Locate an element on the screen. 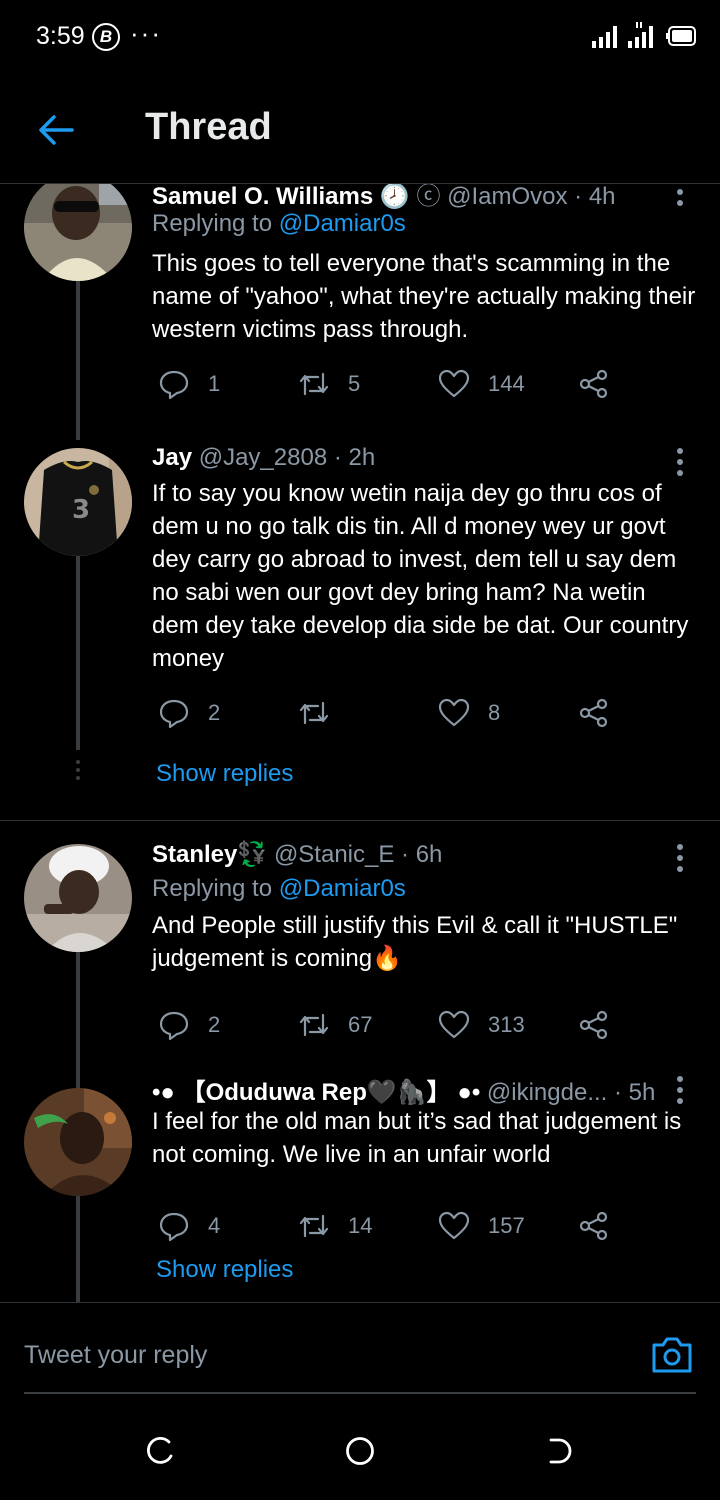  back-nav-icon is located at coordinates (560, 1451).